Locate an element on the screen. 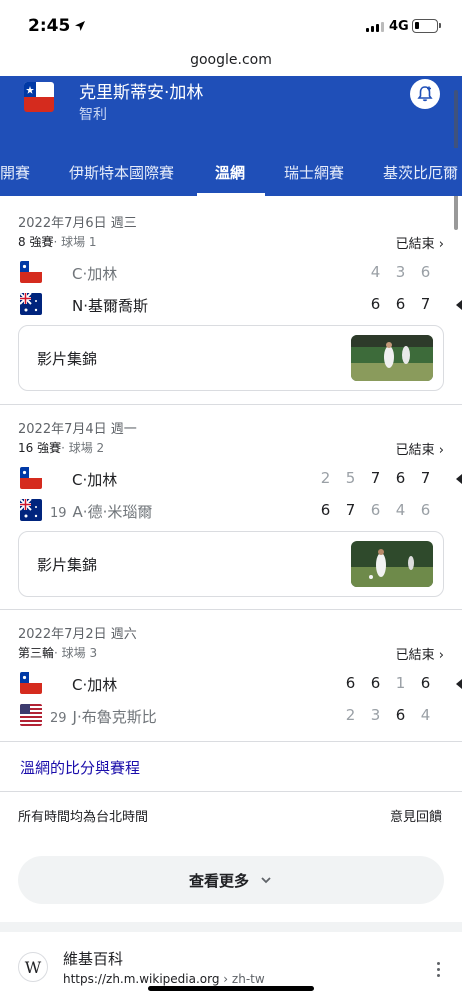 The width and height of the screenshot is (462, 1000). match-date: 2022年7月4日 週一 is located at coordinates (77, 429).